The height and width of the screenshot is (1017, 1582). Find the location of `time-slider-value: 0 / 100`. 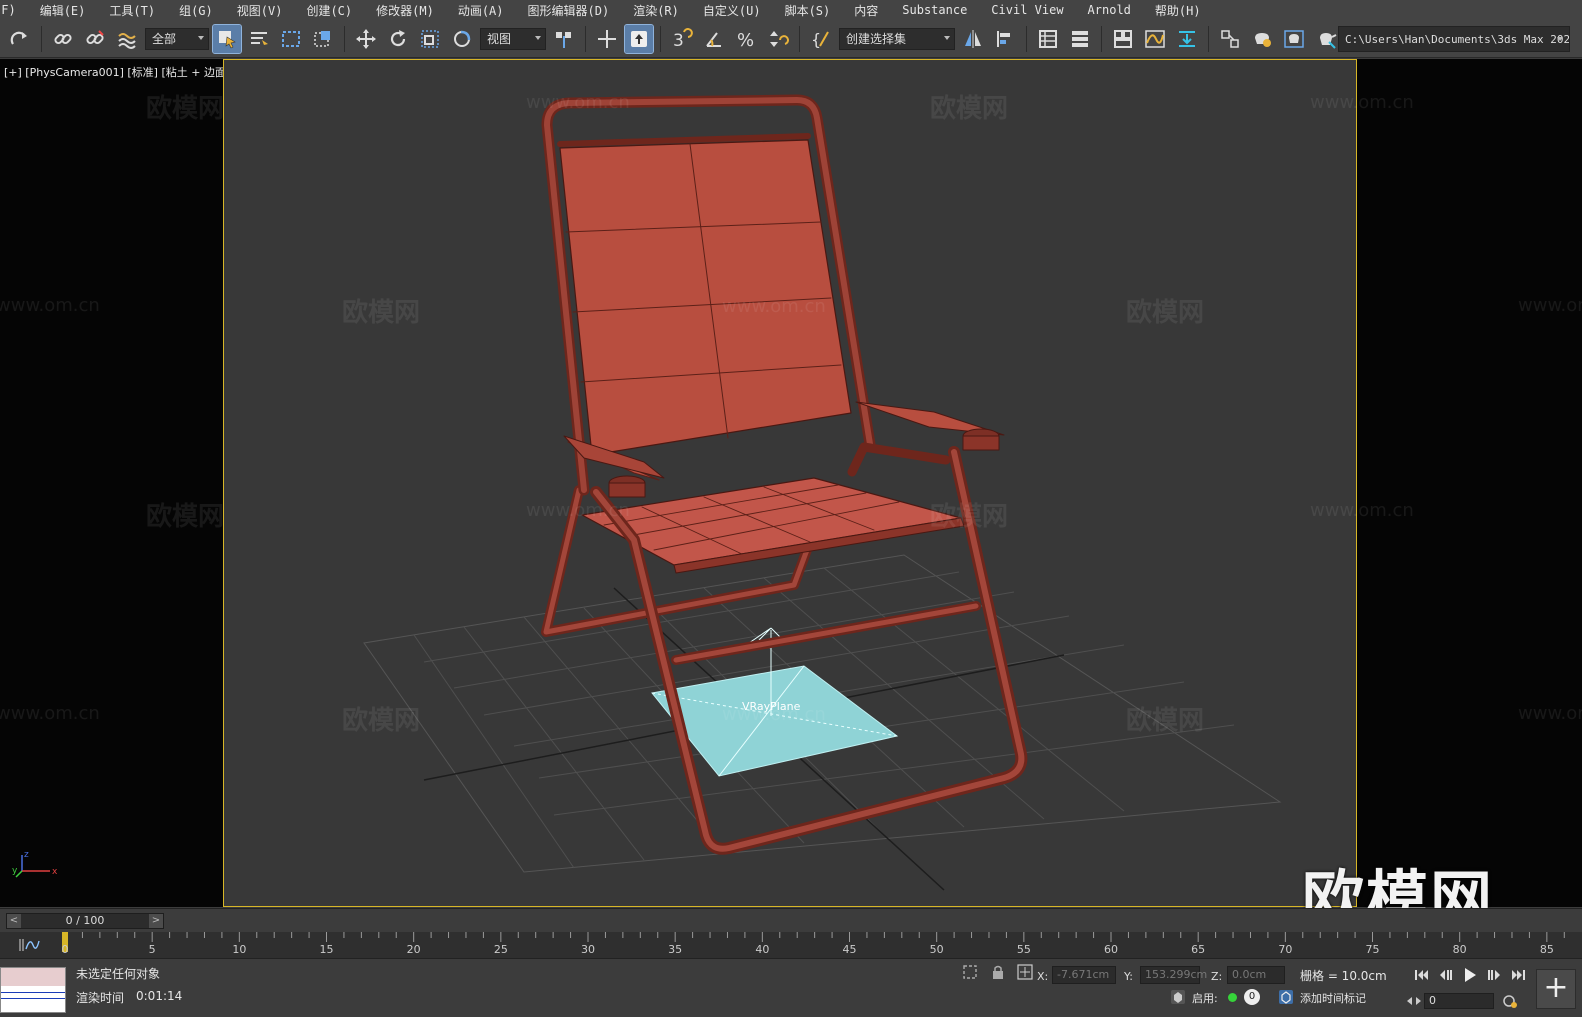

time-slider-value: 0 / 100 is located at coordinates (85, 920).